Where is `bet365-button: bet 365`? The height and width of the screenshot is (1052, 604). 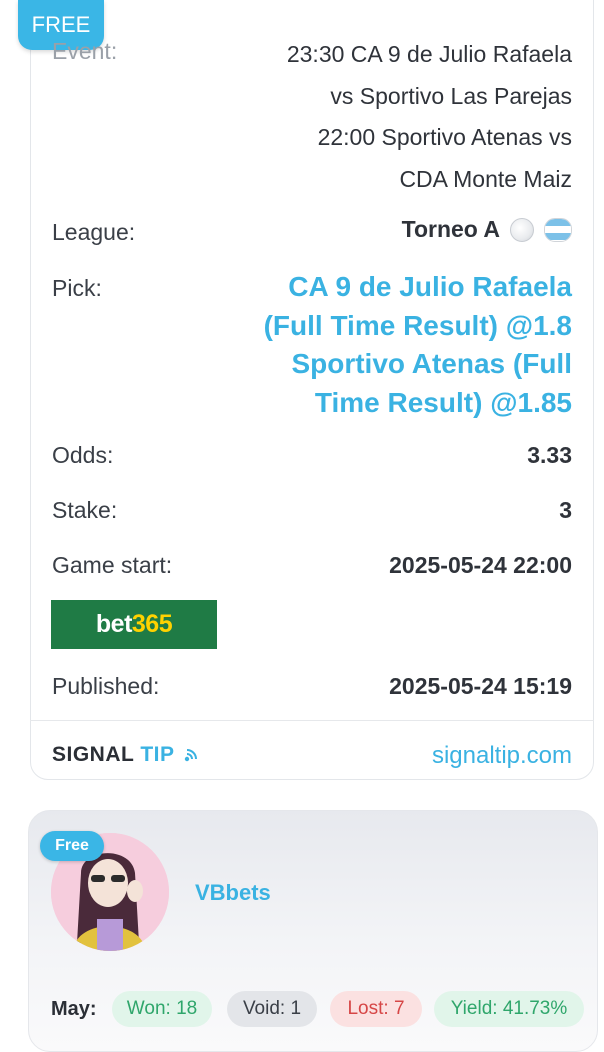 bet365-button: bet 365 is located at coordinates (134, 624).